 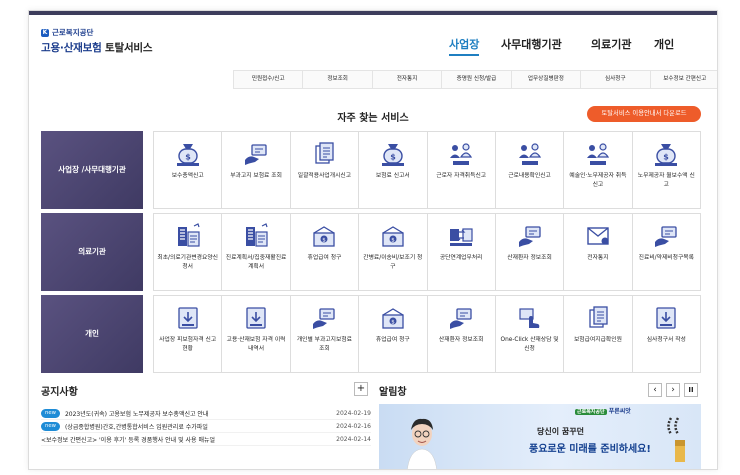 What do you see at coordinates (198, 413) in the screenshot?
I see `notice-text: 2023년도(귀속) 고용보험 노무제공자 보수총액신고 안내` at bounding box center [198, 413].